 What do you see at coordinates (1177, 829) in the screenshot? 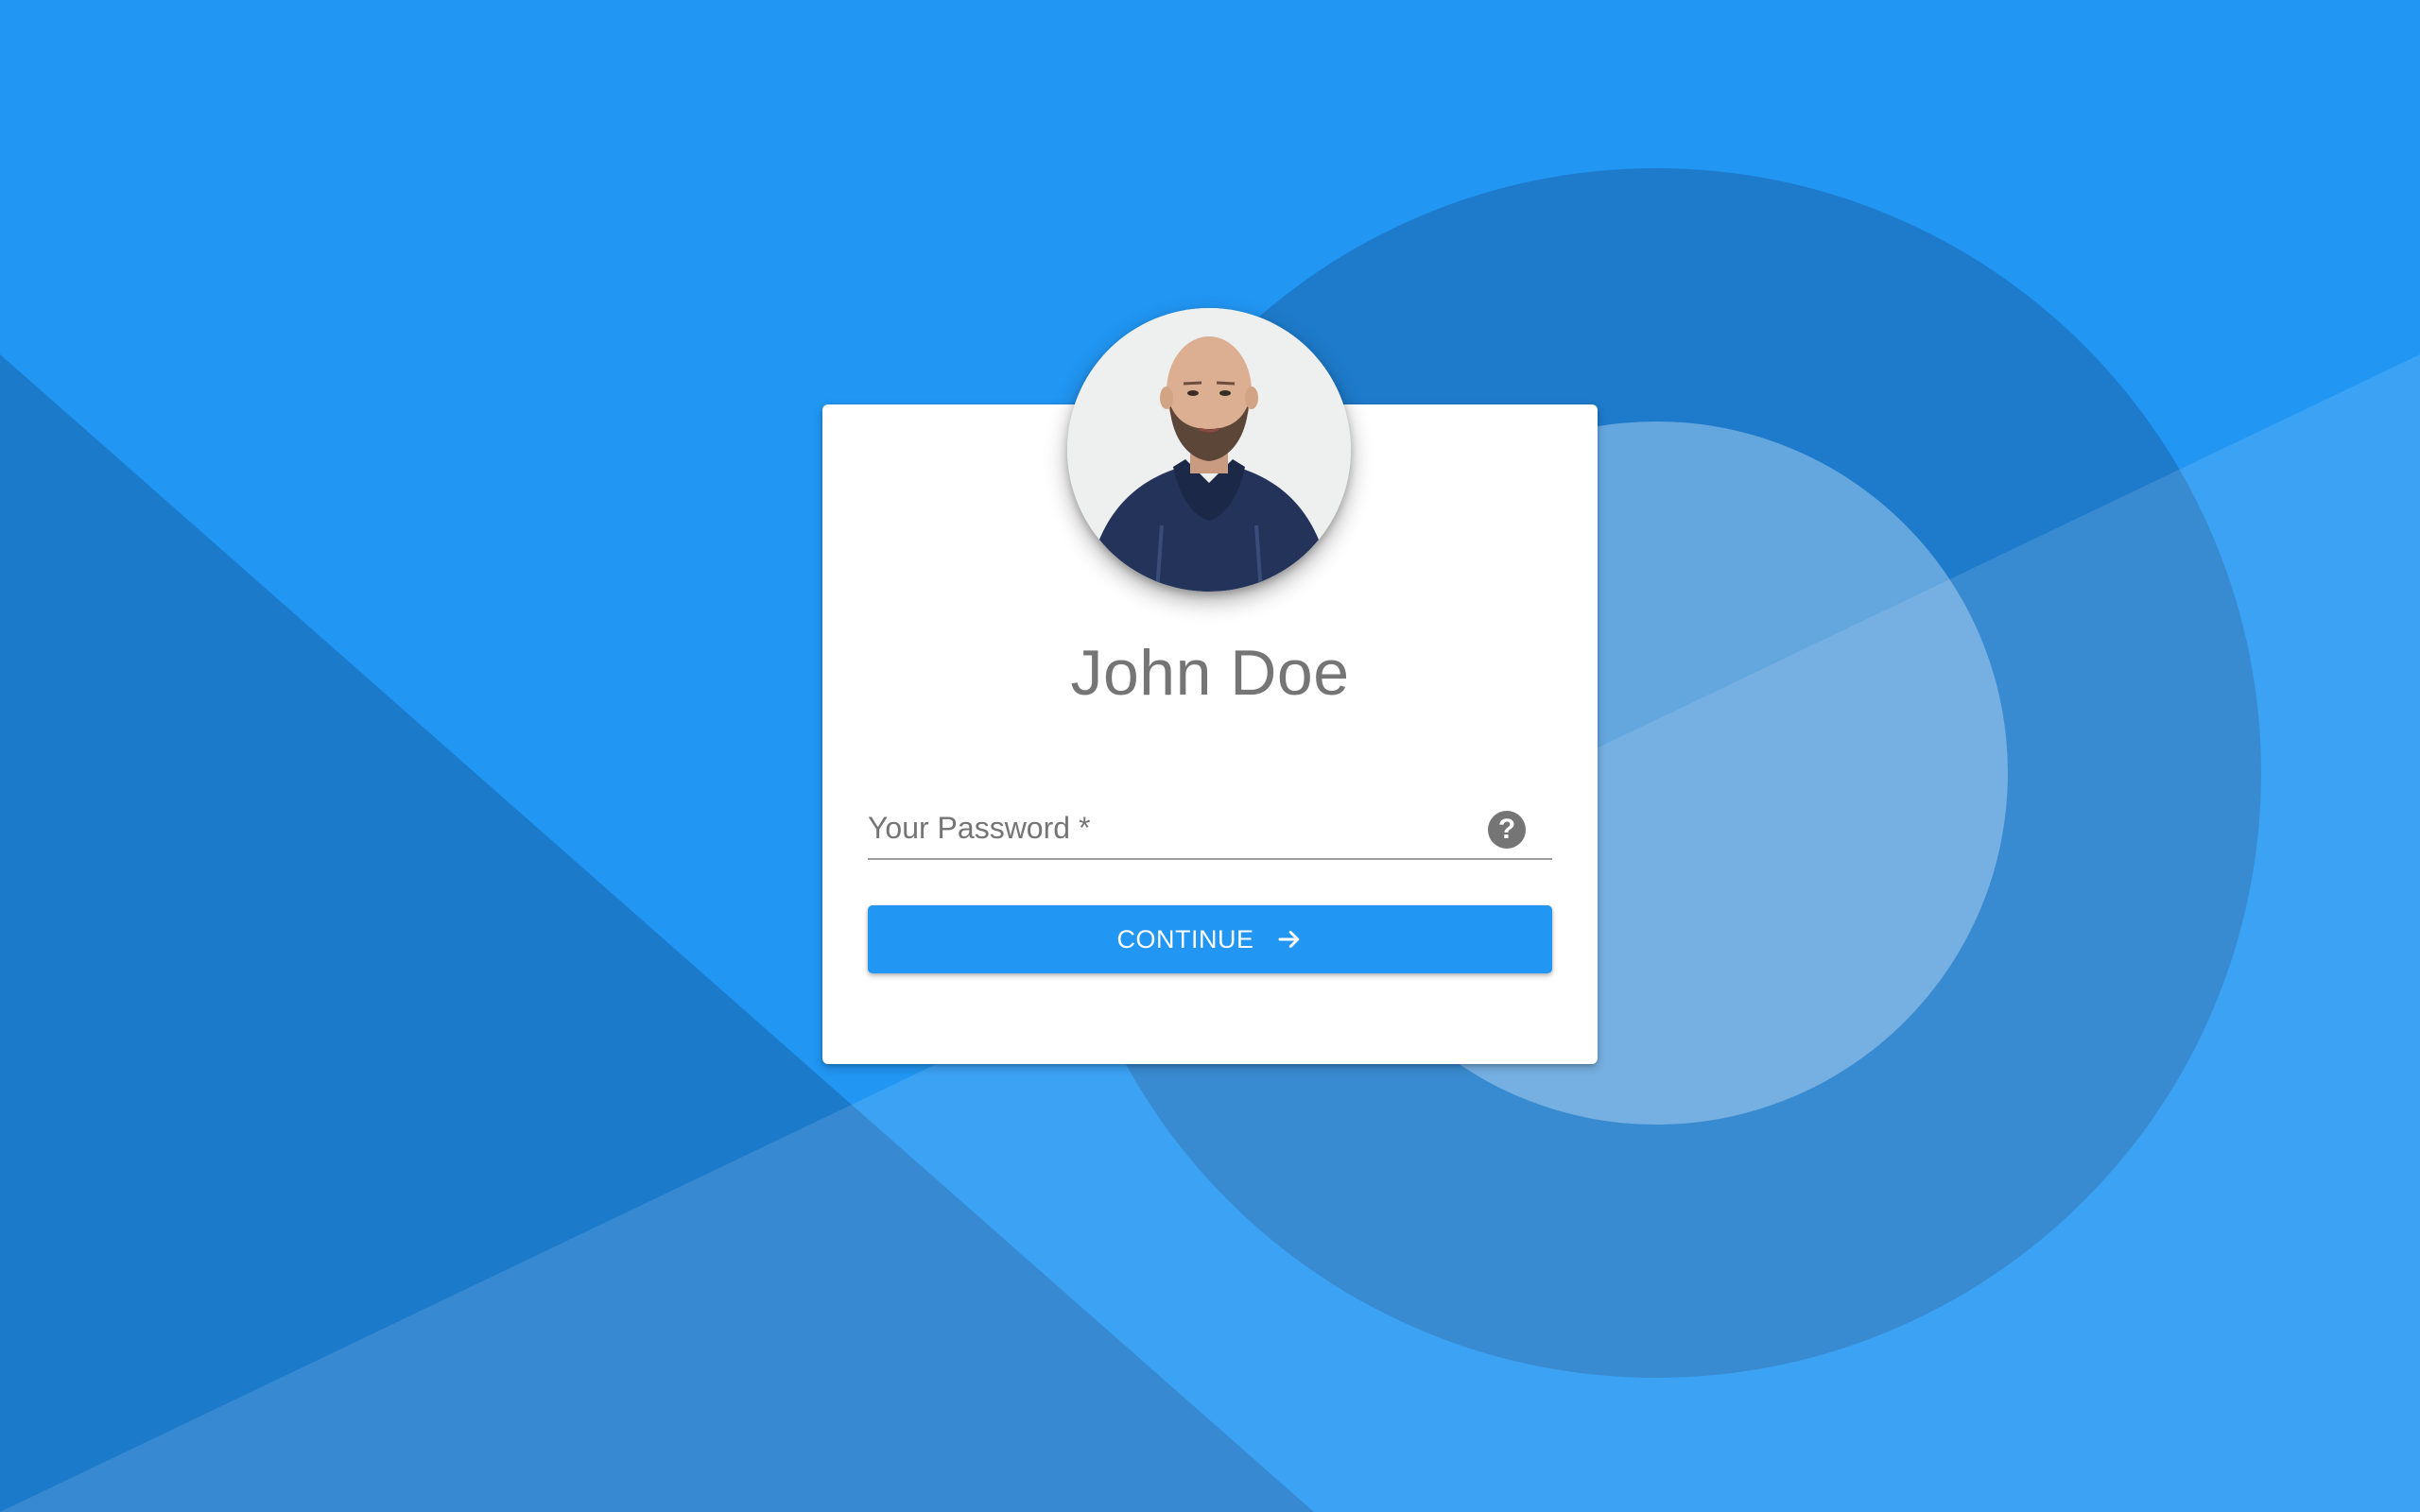
I see `password-input` at bounding box center [1177, 829].